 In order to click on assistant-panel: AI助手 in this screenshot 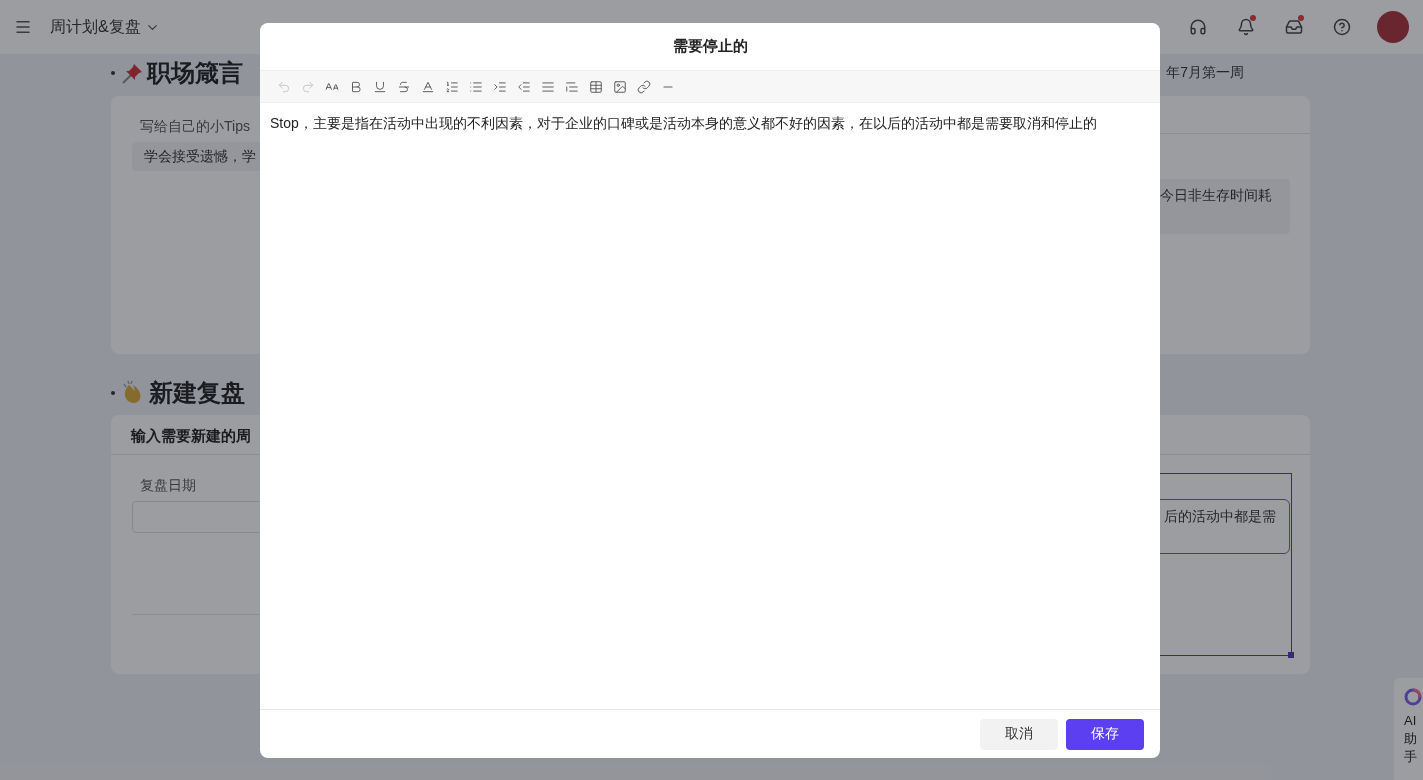, I will do `click(1408, 729)`.